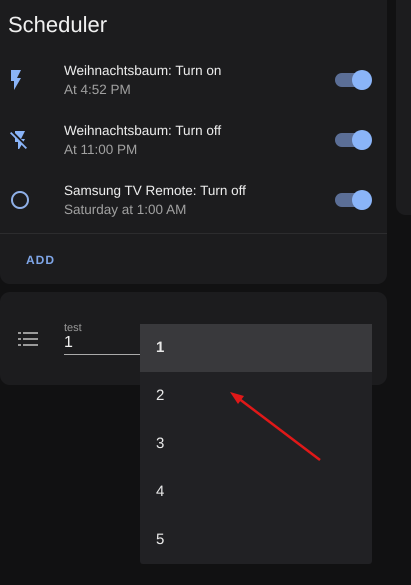 The height and width of the screenshot is (585, 411). Describe the element at coordinates (20, 200) in the screenshot. I see `circle-icon` at that location.